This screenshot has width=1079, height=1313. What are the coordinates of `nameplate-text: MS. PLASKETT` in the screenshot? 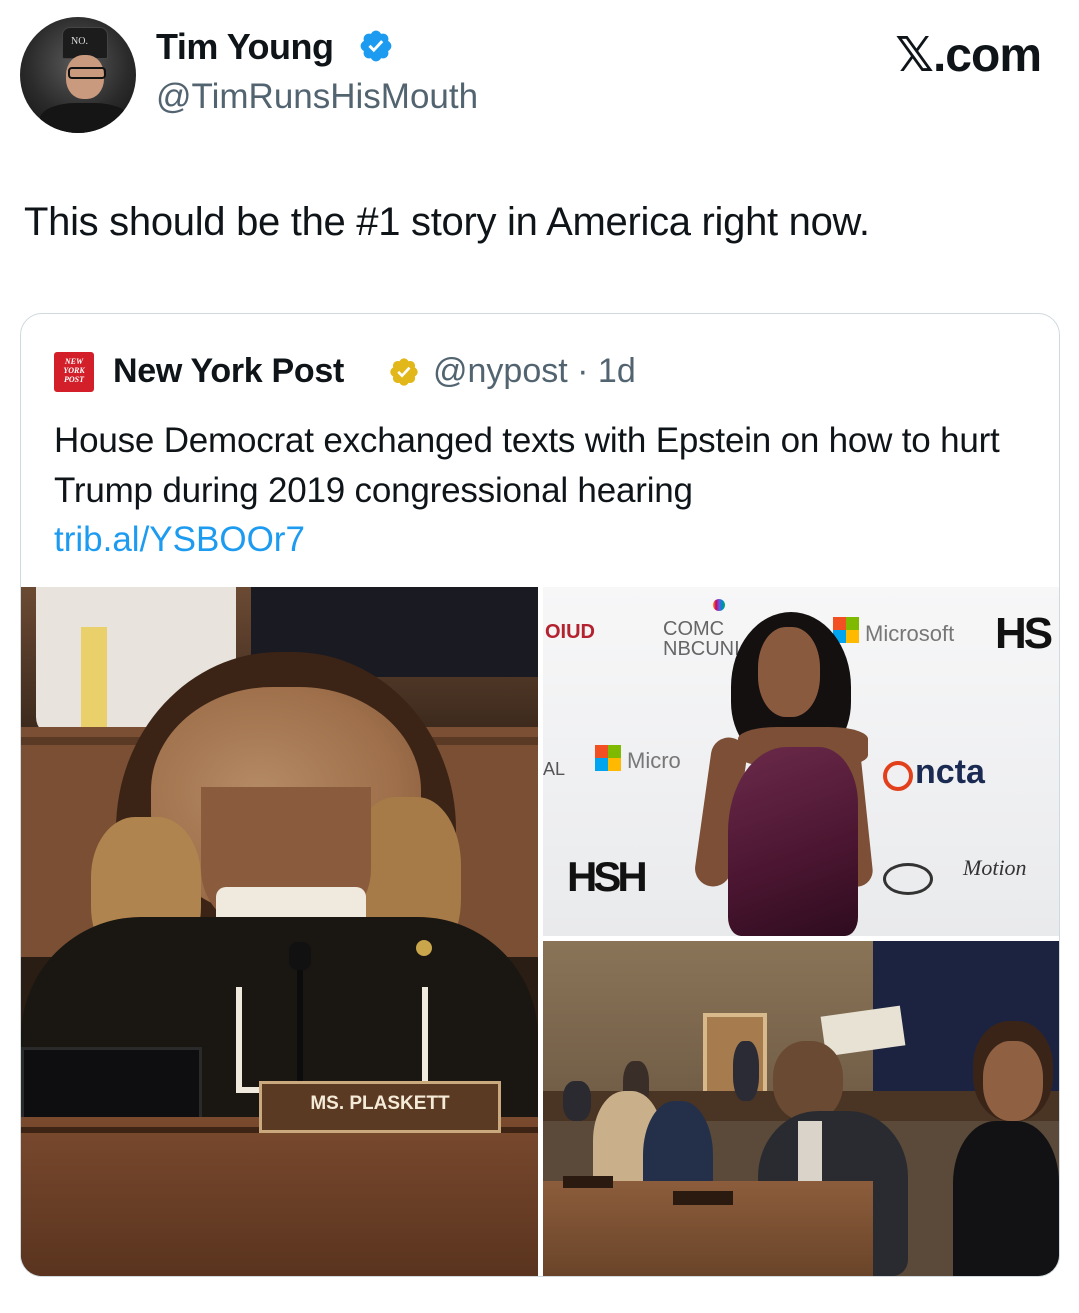 It's located at (380, 1103).